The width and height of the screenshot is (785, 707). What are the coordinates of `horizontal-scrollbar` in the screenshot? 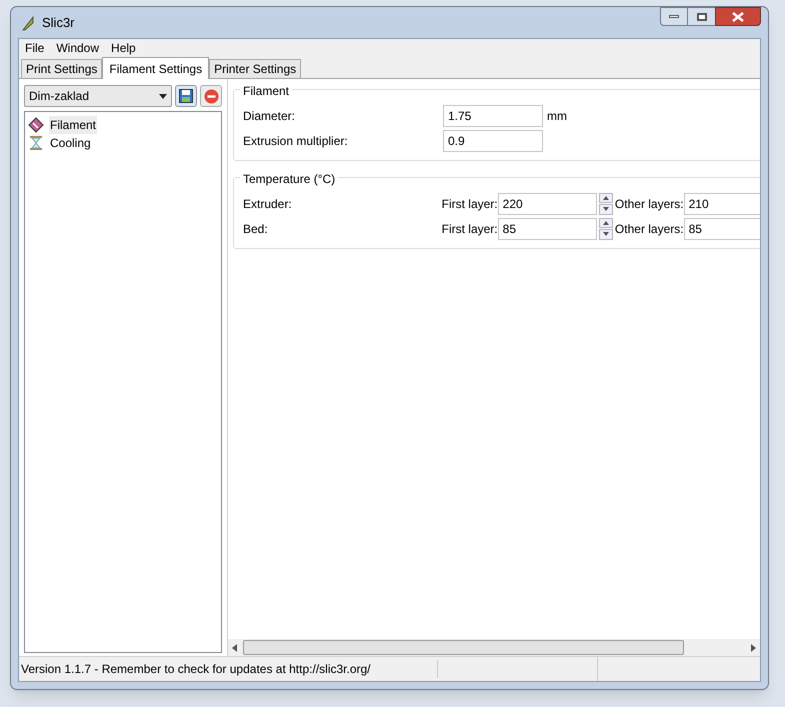 It's located at (494, 647).